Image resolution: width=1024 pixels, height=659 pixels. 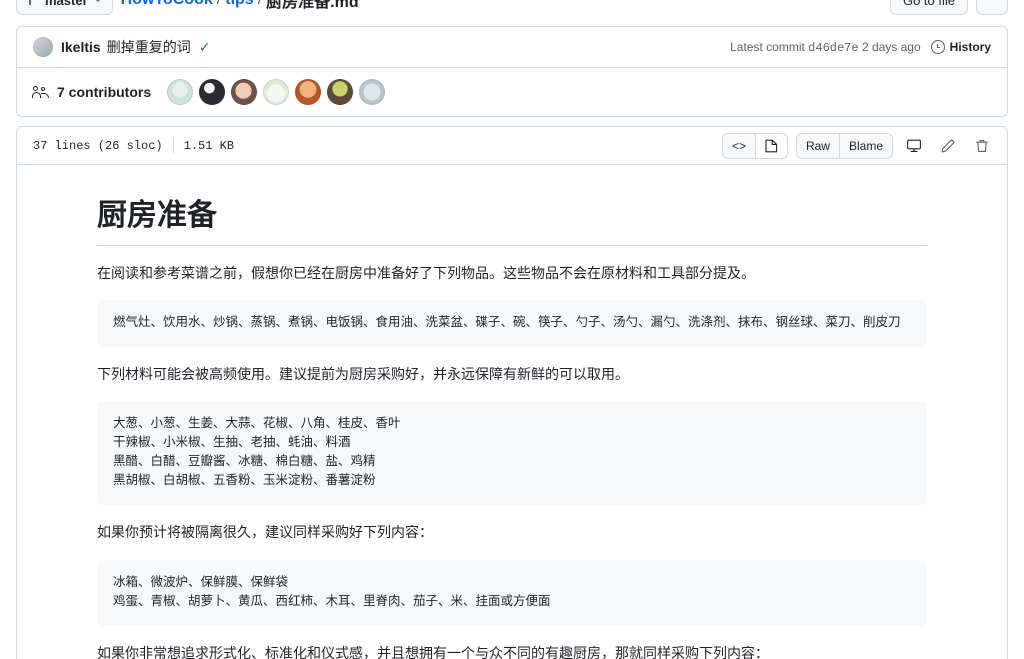 What do you see at coordinates (512, 92) in the screenshot?
I see `contributors-row: 7 contributors` at bounding box center [512, 92].